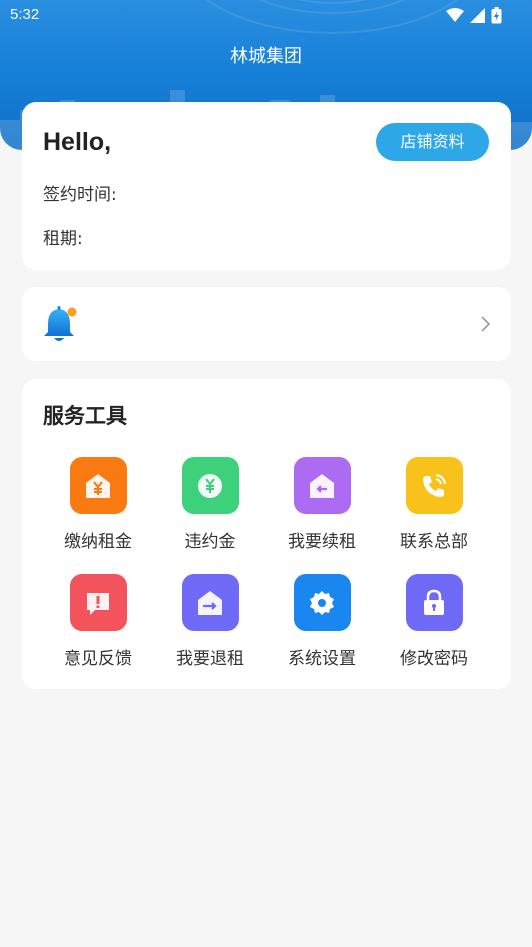 This screenshot has width=532, height=947. What do you see at coordinates (434, 659) in the screenshot?
I see `change-password-label: 修改密码` at bounding box center [434, 659].